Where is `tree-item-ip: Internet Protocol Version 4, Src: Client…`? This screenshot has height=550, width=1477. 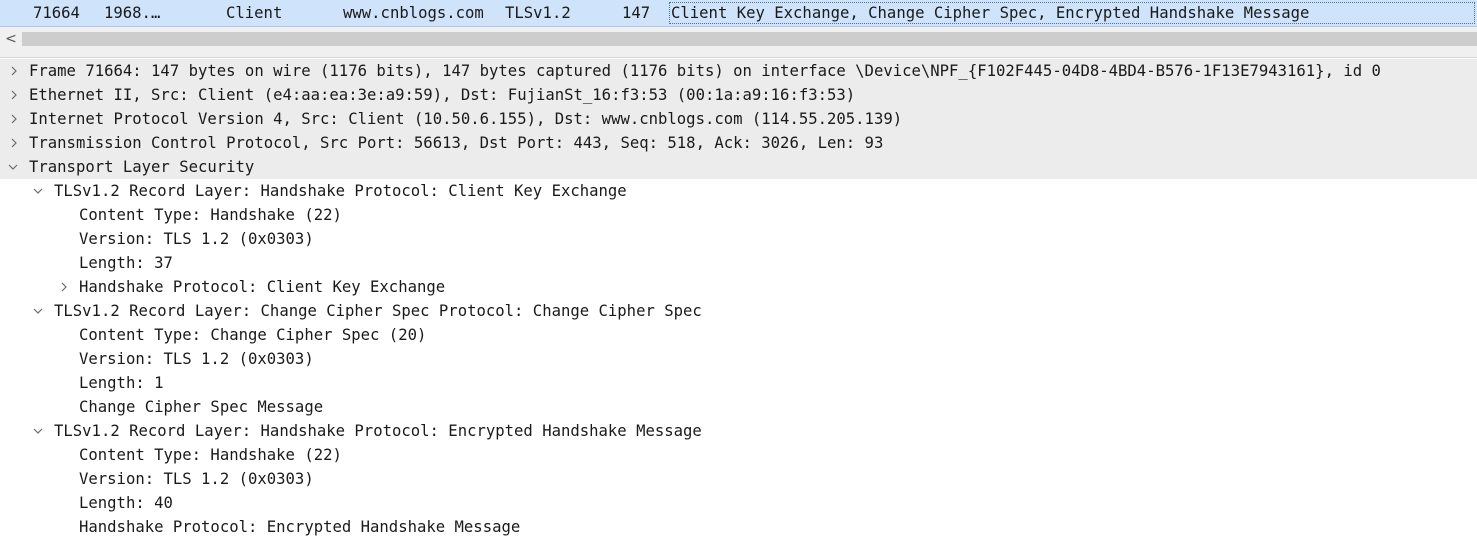 tree-item-ip: Internet Protocol Version 4, Src: Client… is located at coordinates (738, 119).